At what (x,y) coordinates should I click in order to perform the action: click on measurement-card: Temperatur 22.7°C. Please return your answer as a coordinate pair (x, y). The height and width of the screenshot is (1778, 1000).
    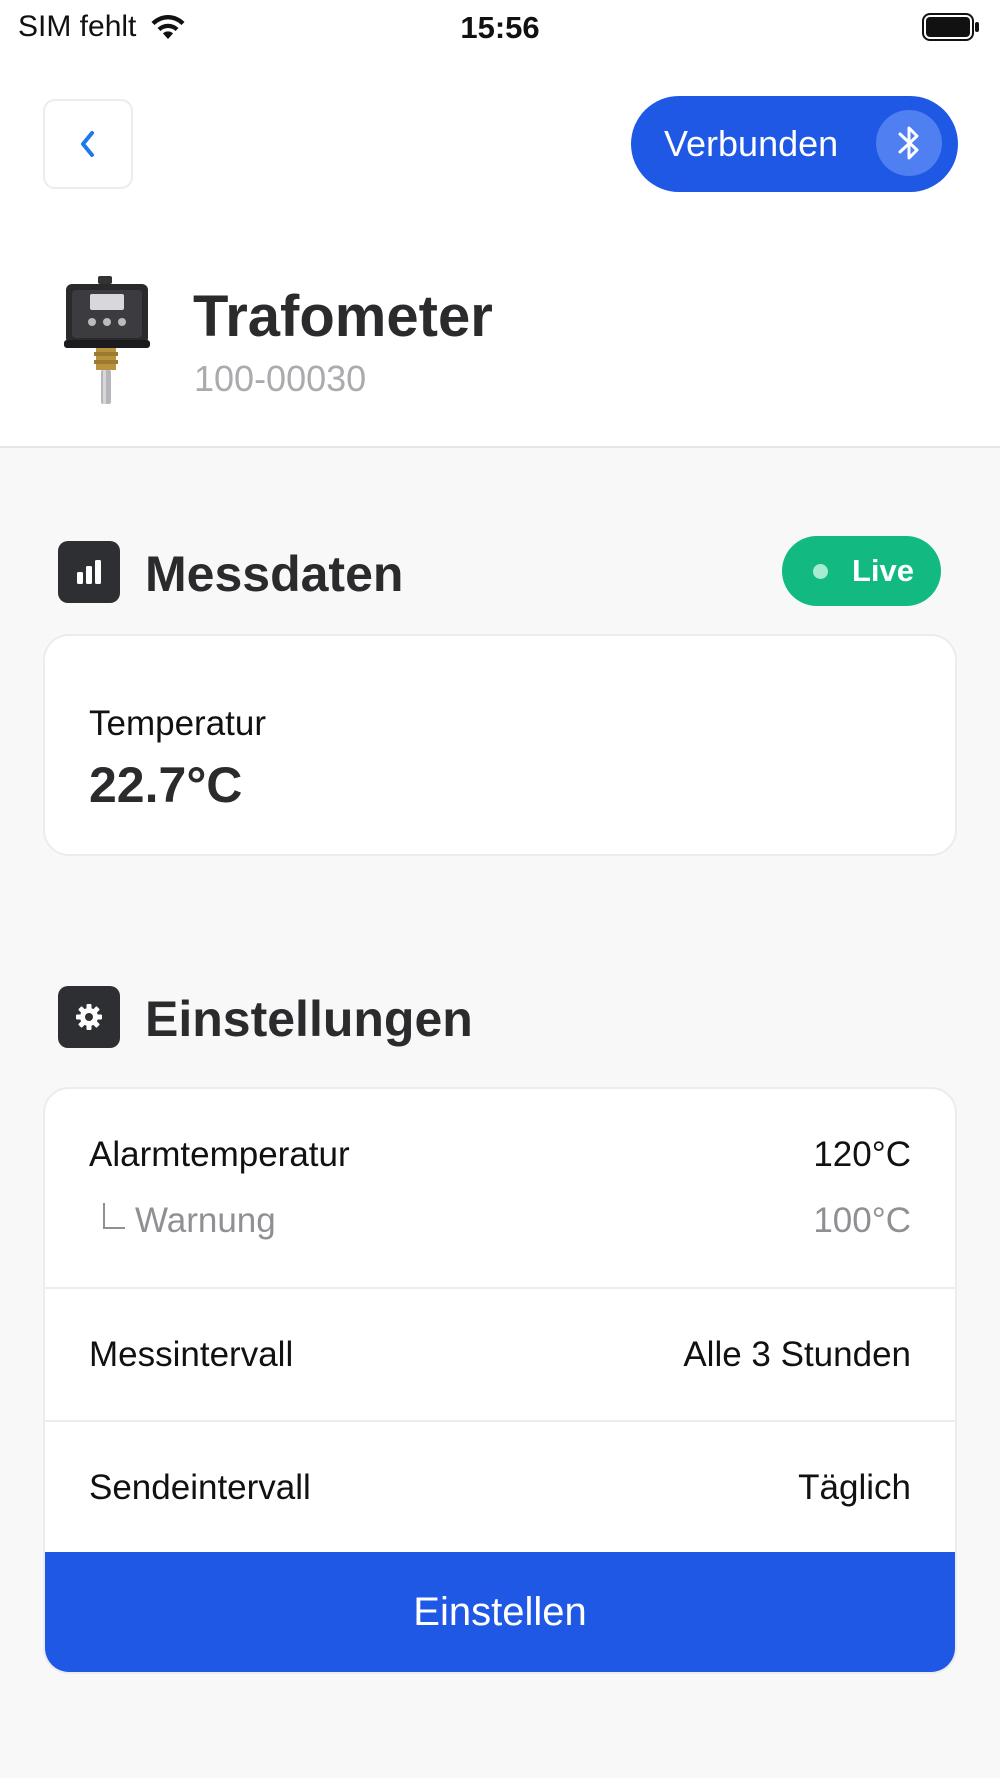
    Looking at the image, I should click on (500, 745).